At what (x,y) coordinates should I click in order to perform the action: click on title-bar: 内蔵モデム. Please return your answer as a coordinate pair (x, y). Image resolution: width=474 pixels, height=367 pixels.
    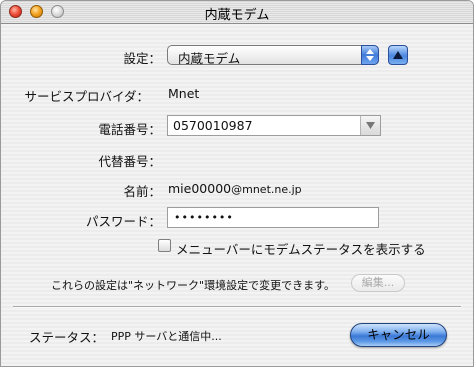
    Looking at the image, I should click on (237, 12).